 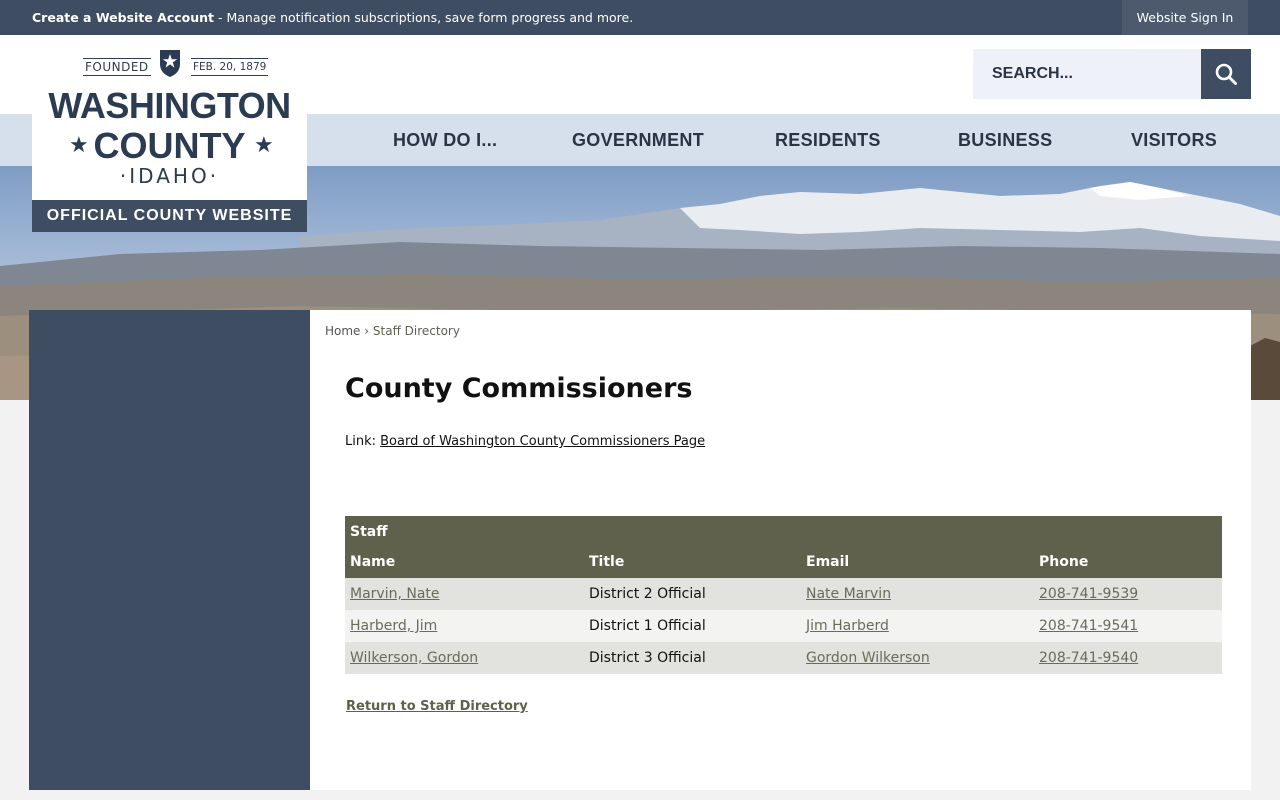 I want to click on return-to-staff-directory-link: Return to Staff Directory, so click(x=437, y=706).